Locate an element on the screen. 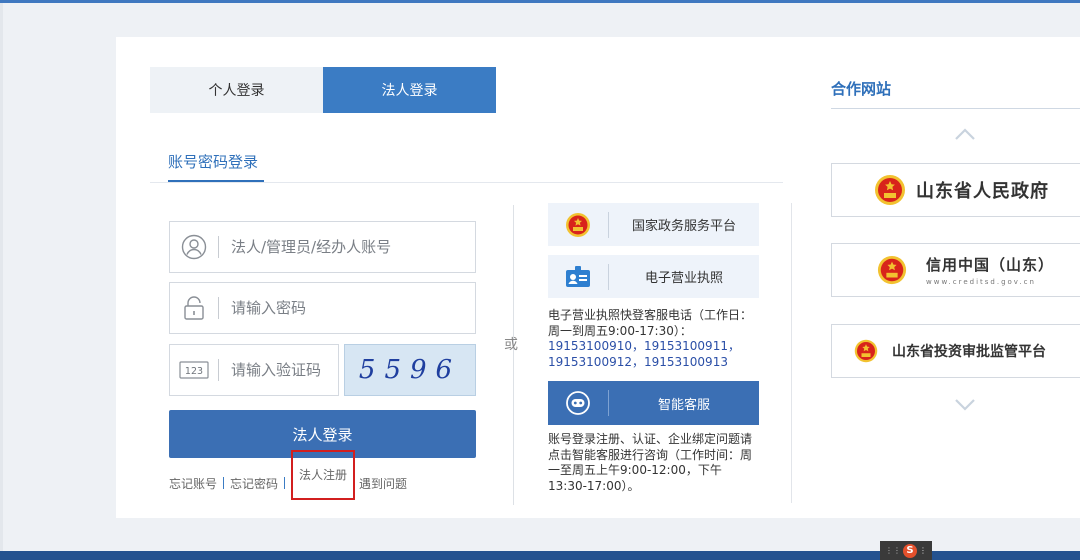 This screenshot has width=1080, height=560. captcha-image: 5596 is located at coordinates (410, 370).